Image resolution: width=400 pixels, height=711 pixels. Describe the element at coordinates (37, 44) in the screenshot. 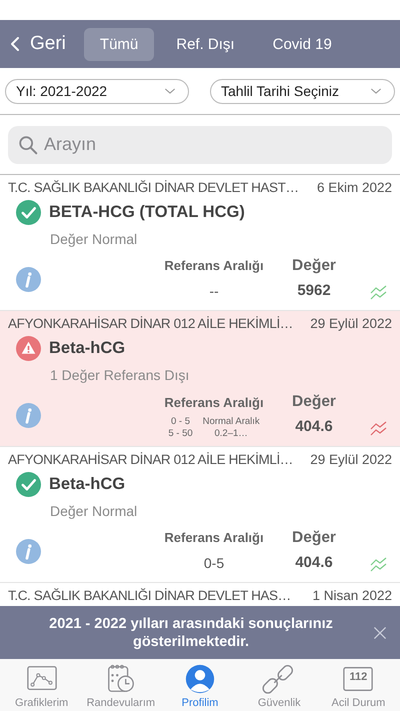

I see `back-button: Geri` at that location.